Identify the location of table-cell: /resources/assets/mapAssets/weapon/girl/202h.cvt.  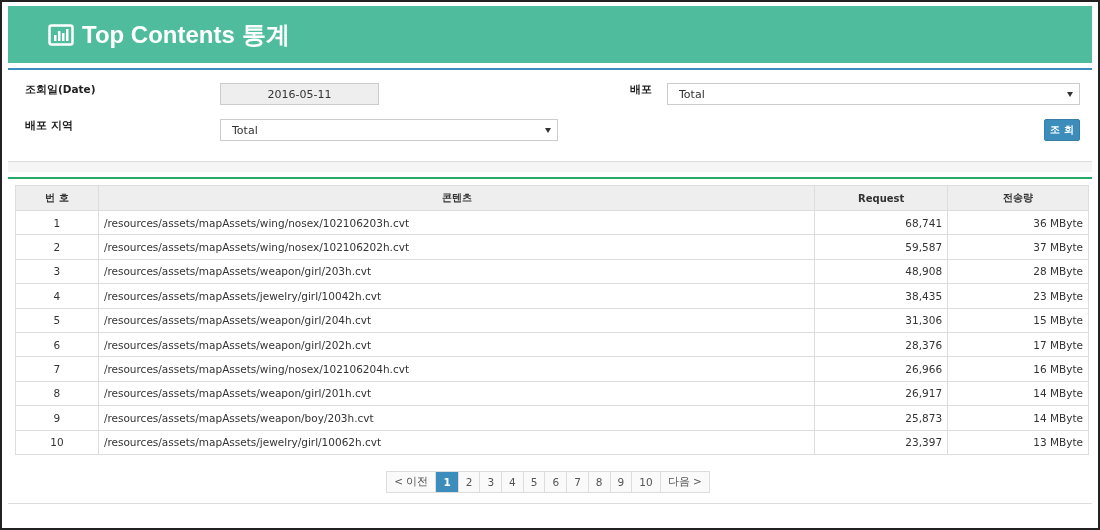
(456, 344).